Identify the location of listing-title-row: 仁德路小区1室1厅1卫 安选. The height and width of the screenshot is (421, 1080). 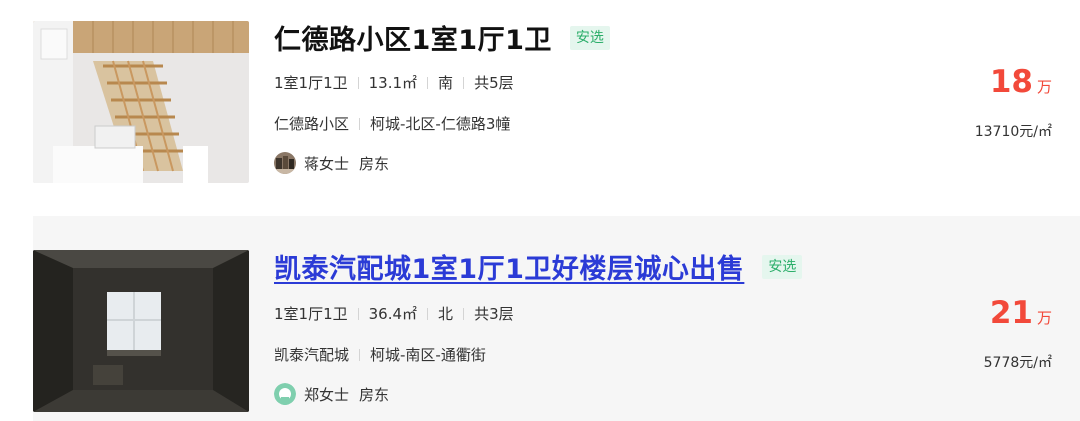
(442, 37).